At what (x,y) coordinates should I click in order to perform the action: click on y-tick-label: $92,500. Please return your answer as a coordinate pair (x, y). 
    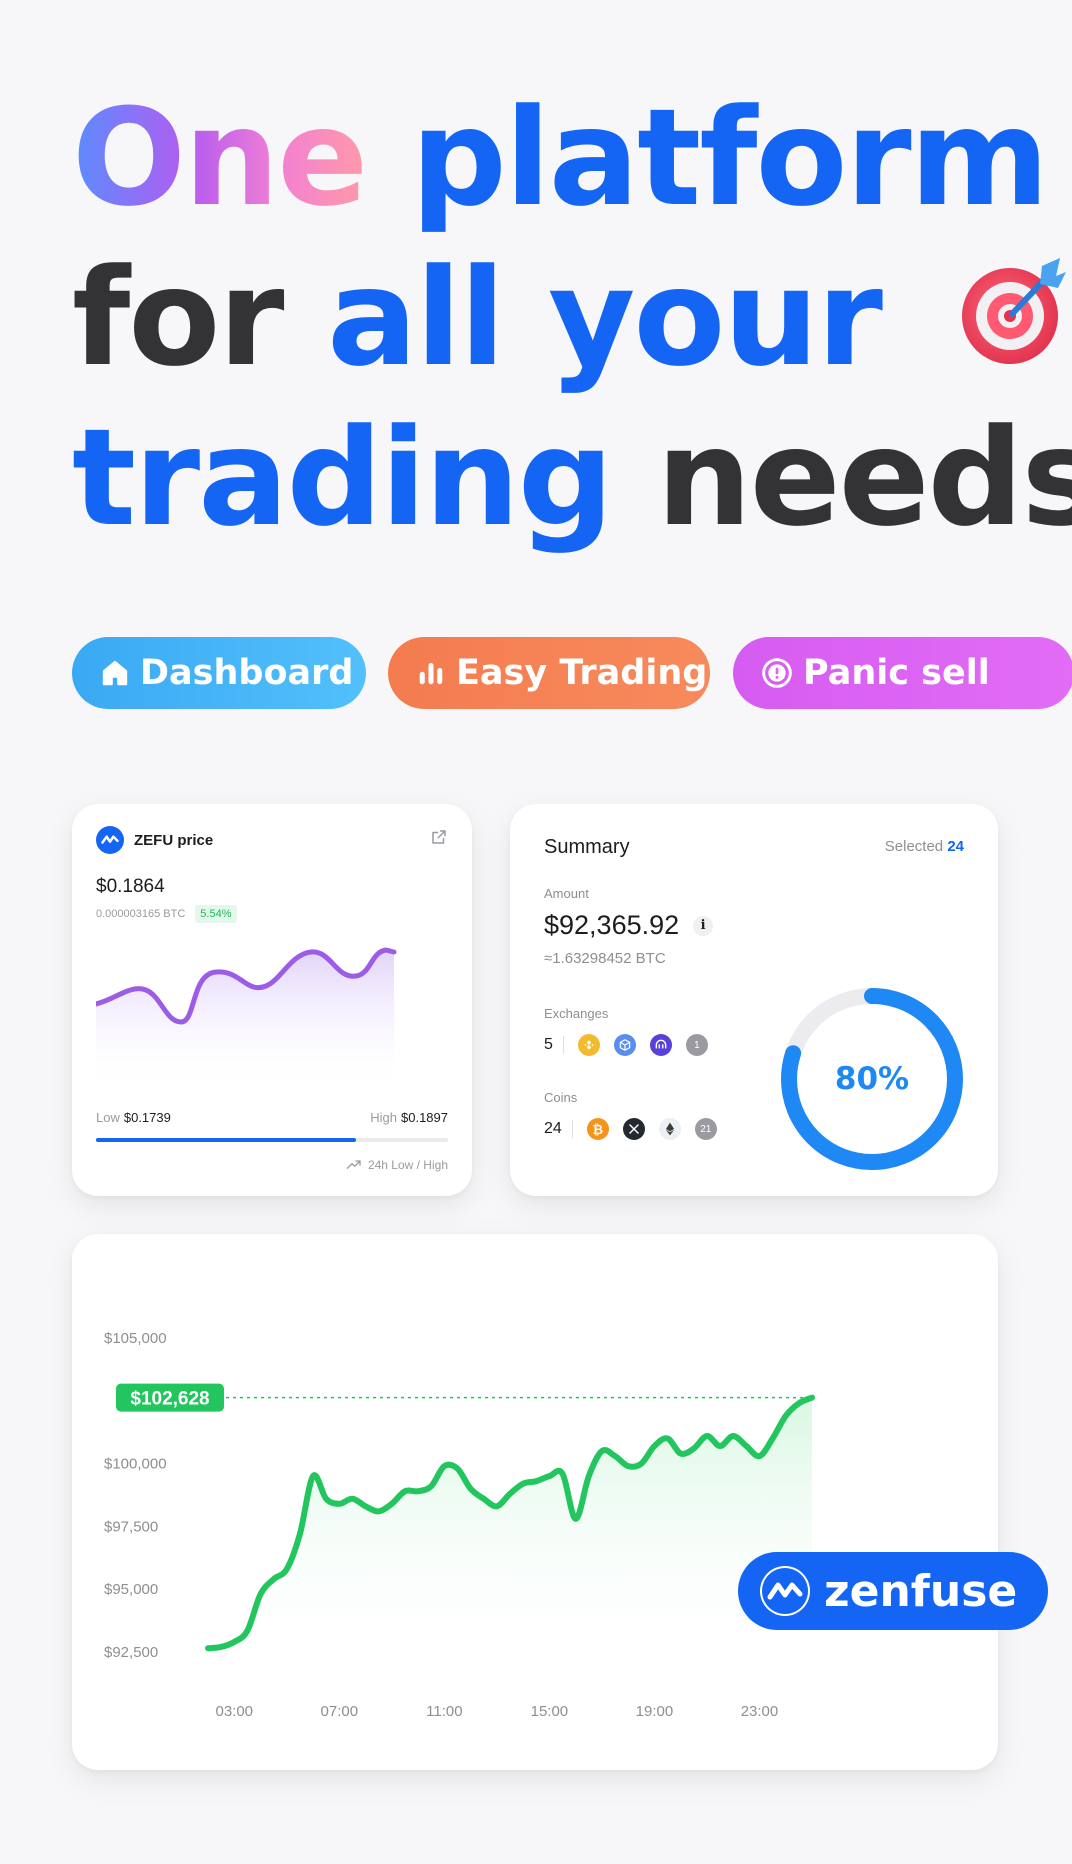
    Looking at the image, I should click on (131, 1652).